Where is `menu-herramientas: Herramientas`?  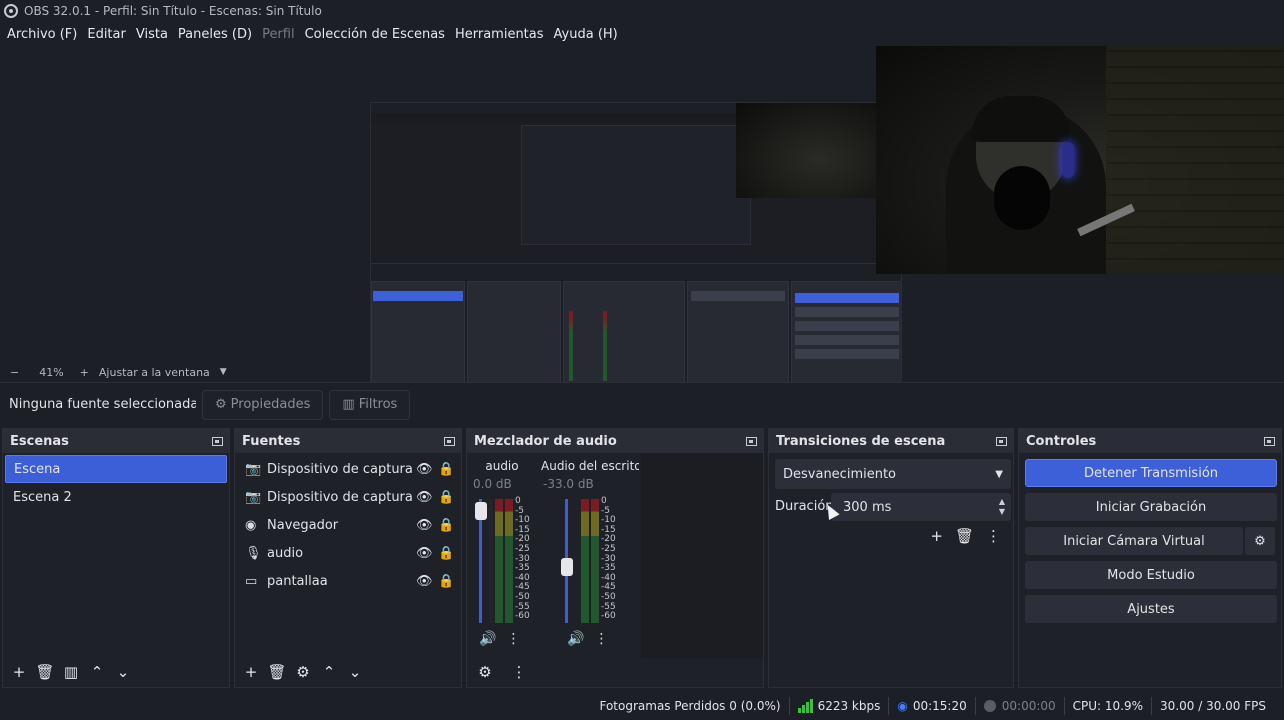
menu-herramientas: Herramientas is located at coordinates (499, 34).